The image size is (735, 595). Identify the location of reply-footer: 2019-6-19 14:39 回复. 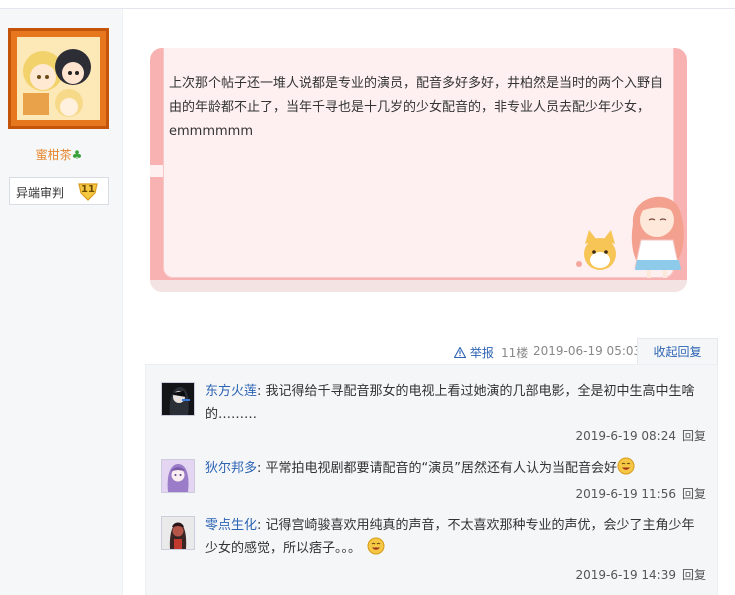
(640, 574).